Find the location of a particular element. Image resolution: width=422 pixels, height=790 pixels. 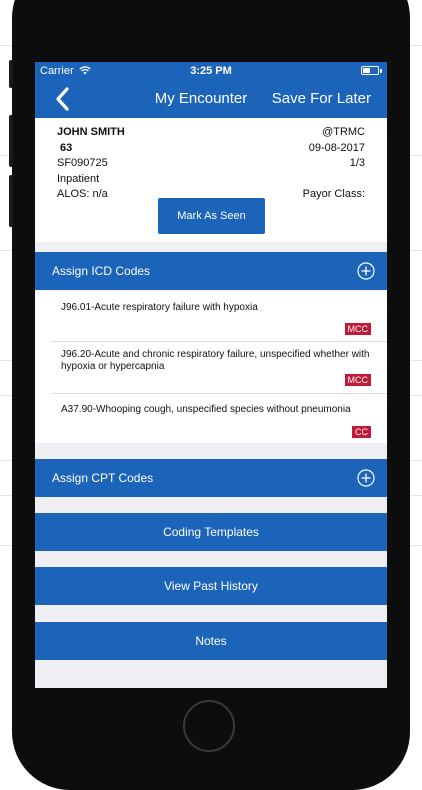

patient-age: 63 is located at coordinates (66, 147).